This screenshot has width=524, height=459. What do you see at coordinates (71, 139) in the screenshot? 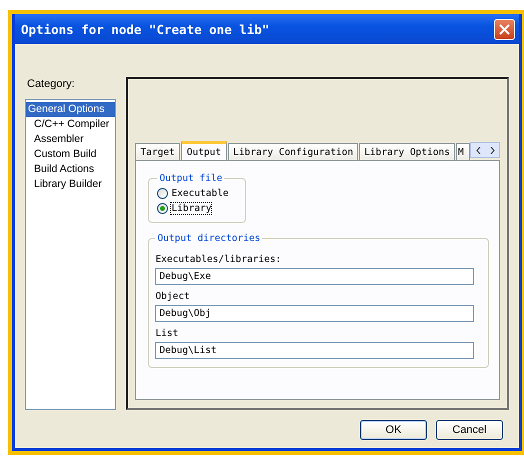
I see `category-item: Assembler` at bounding box center [71, 139].